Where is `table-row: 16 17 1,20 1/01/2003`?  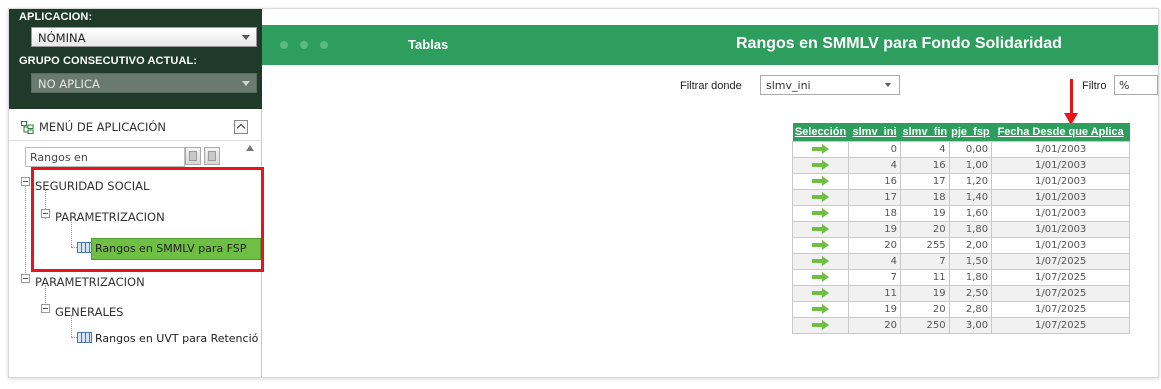 table-row: 16 17 1,20 1/01/2003 is located at coordinates (961, 181).